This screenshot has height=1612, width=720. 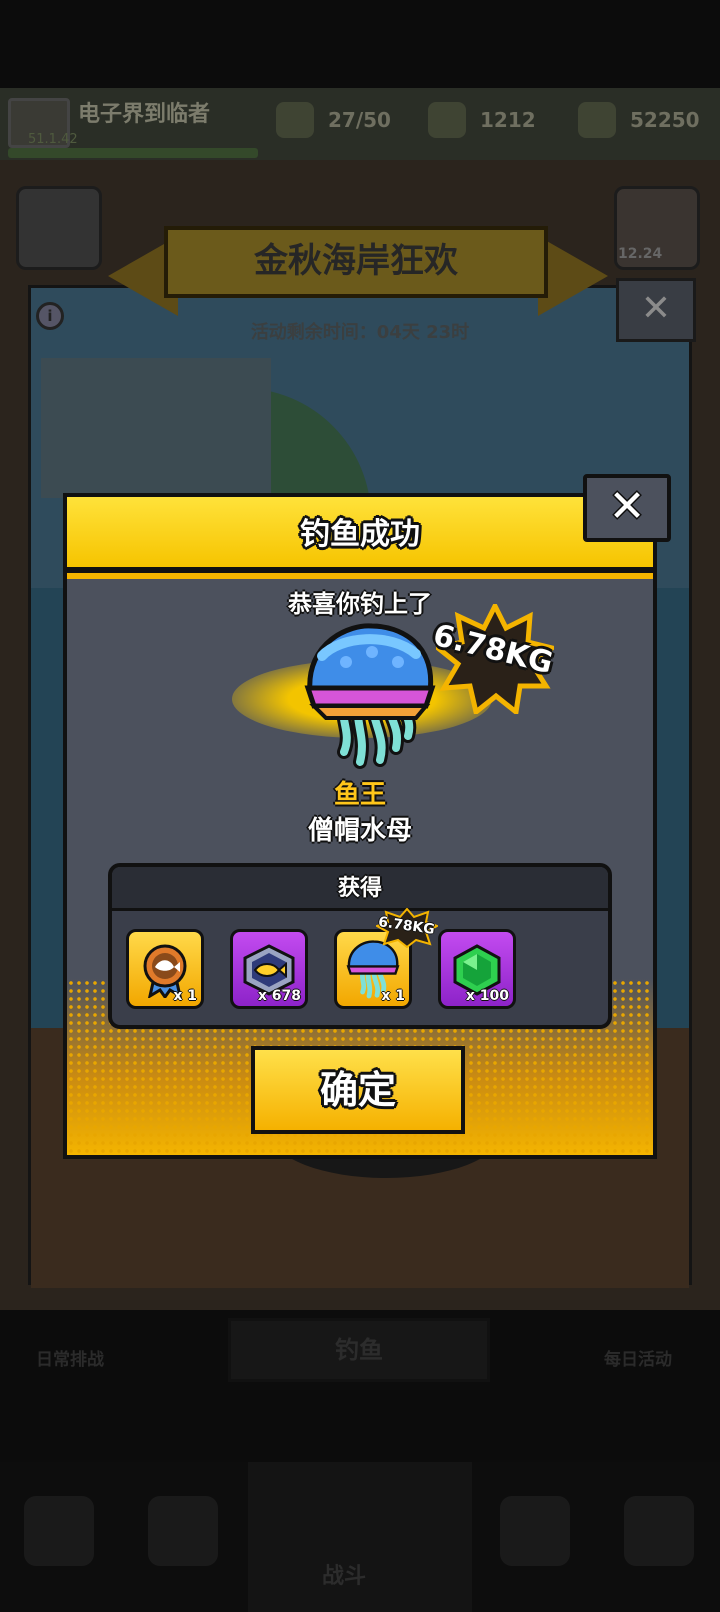 I want to click on congrats-text: 恭喜你钓上了, so click(x=360, y=604).